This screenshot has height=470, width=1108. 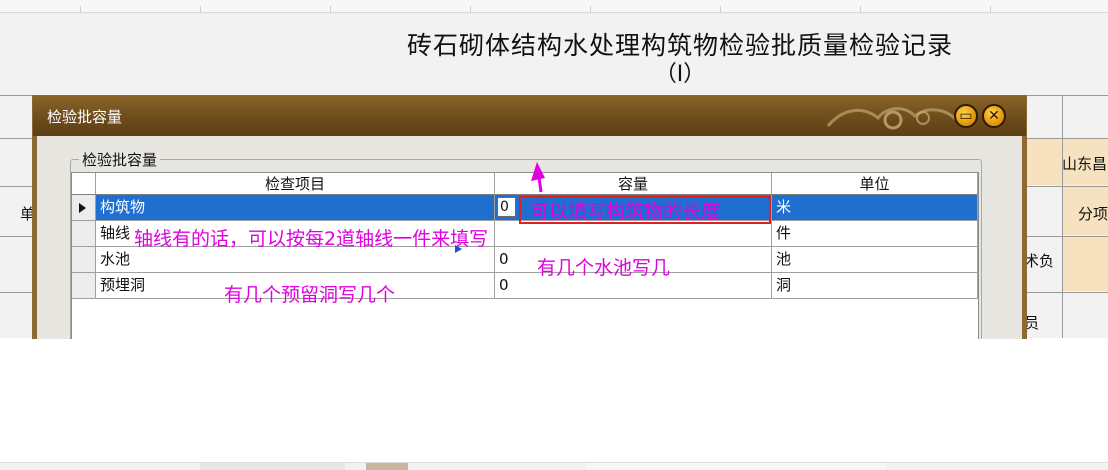 What do you see at coordinates (604, 268) in the screenshot?
I see `annotation-pool: 有几个水池写几` at bounding box center [604, 268].